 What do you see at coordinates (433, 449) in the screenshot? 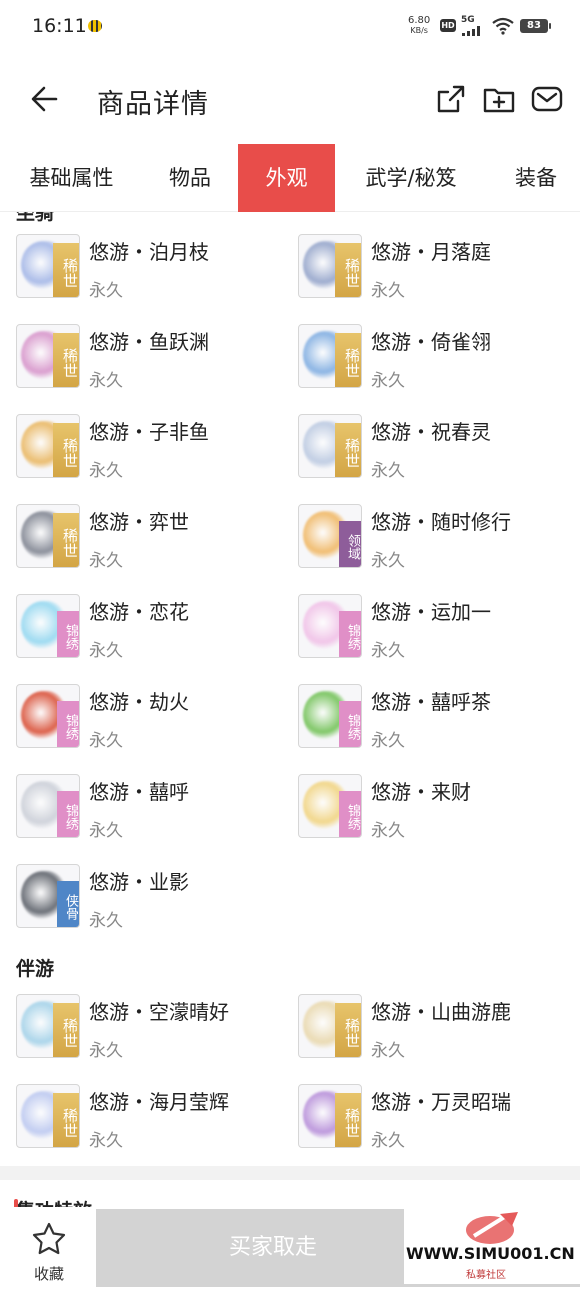
I see `appearance-item: 稀世 悠游・祝春灵 永久` at bounding box center [433, 449].